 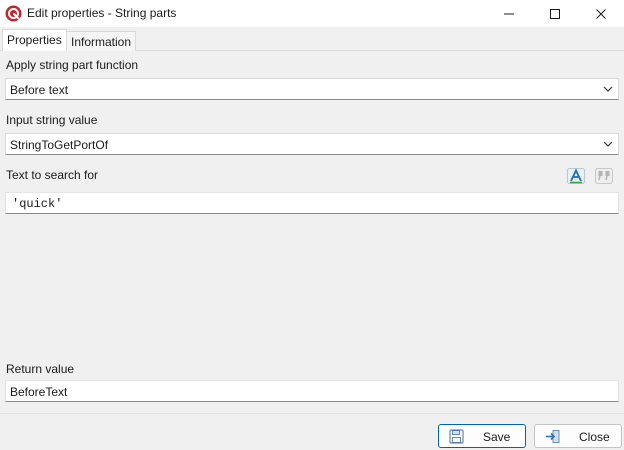 I want to click on input-label: Input string value, so click(x=52, y=120).